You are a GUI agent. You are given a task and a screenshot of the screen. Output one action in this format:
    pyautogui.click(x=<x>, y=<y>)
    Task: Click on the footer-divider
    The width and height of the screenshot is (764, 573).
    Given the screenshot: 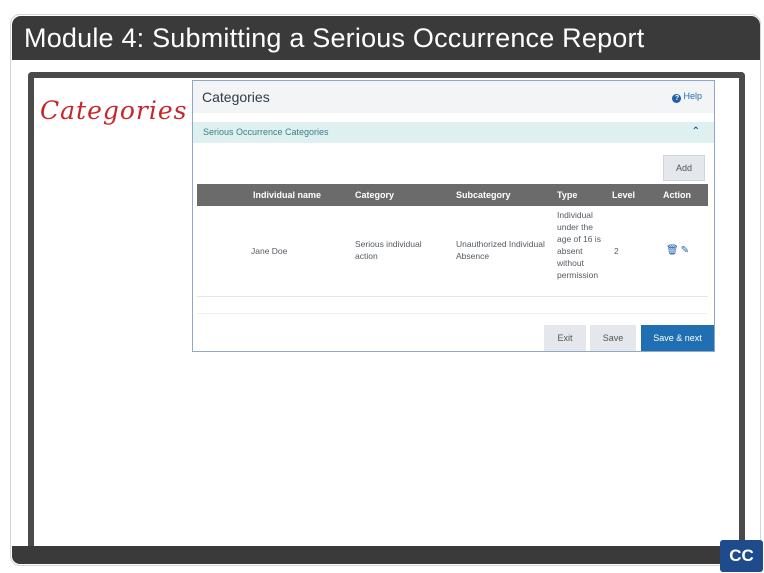 What is the action you would take?
    pyautogui.click(x=452, y=313)
    